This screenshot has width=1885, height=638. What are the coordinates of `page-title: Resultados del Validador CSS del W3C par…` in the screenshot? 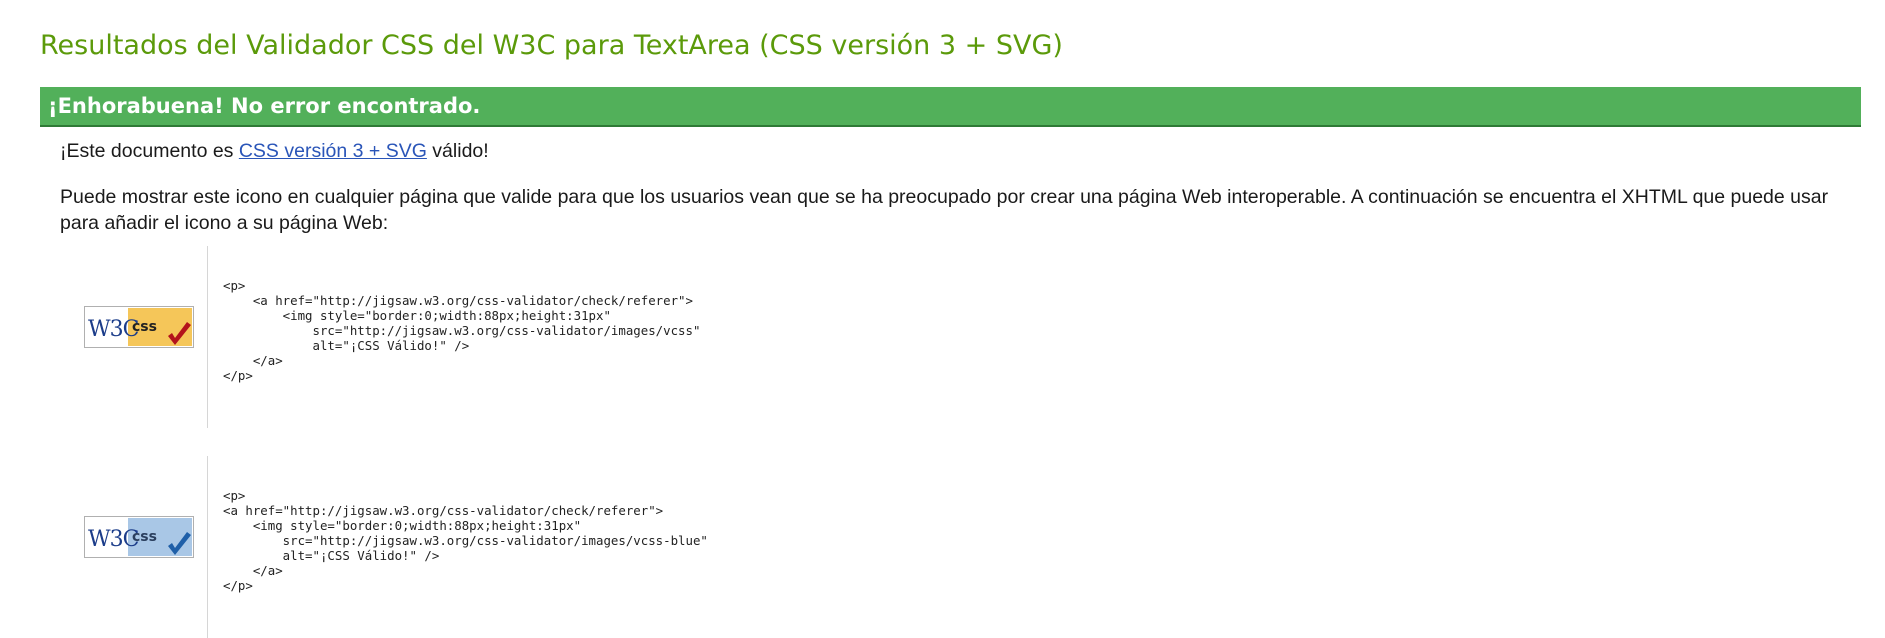 It's located at (551, 45).